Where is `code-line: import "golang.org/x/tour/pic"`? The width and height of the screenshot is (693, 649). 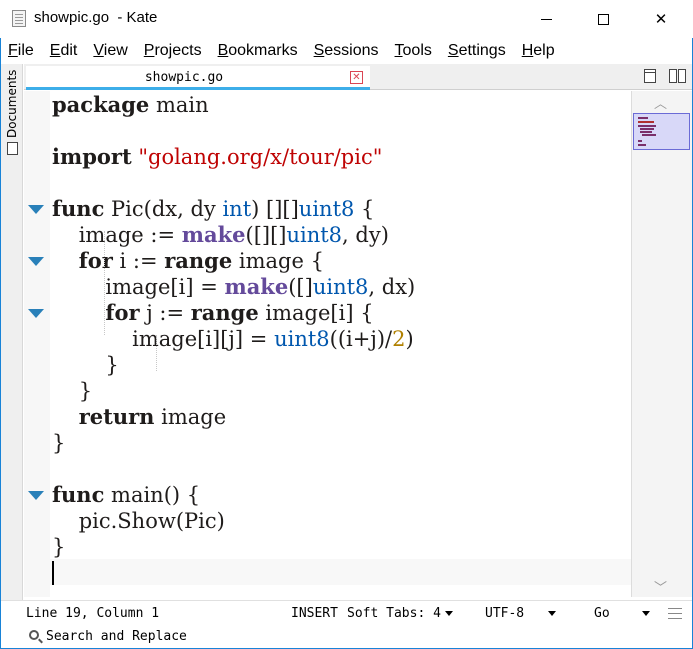
code-line: import "golang.org/x/tour/pic" is located at coordinates (217, 157).